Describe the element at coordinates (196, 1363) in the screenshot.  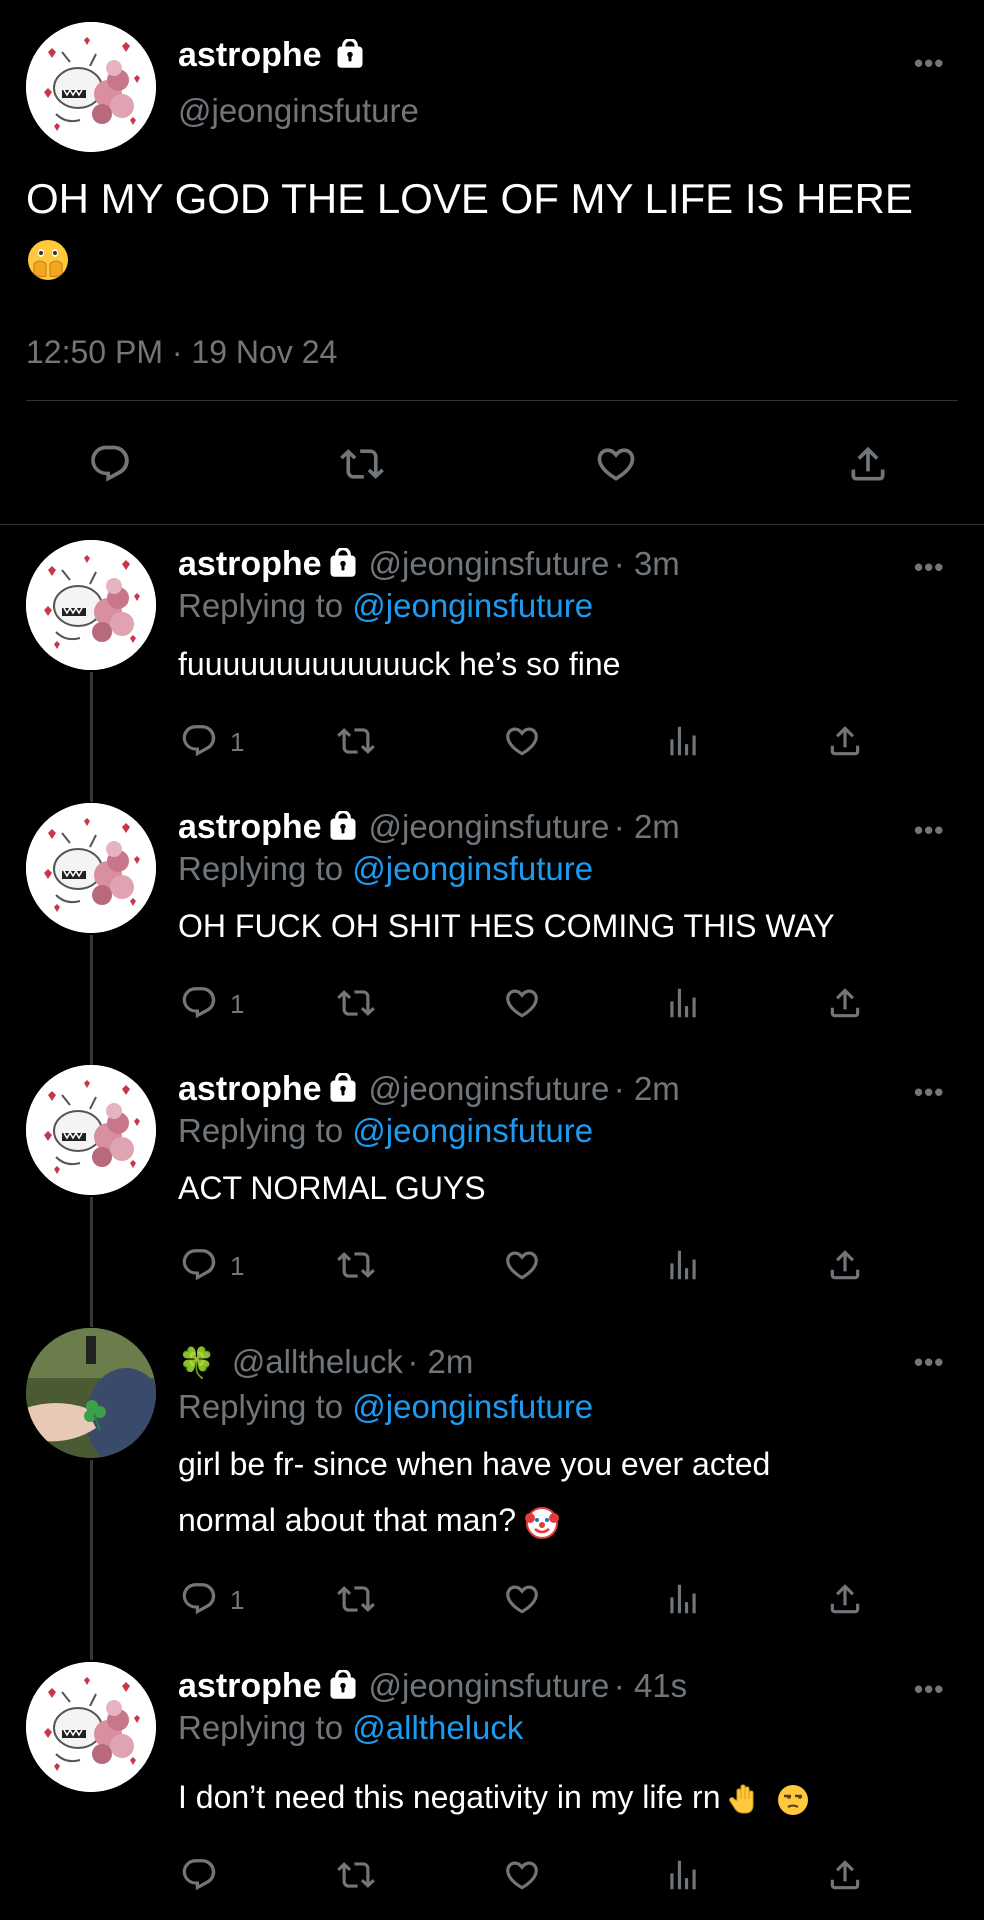
I see `four-leaf-clover-display-name: 🍀` at that location.